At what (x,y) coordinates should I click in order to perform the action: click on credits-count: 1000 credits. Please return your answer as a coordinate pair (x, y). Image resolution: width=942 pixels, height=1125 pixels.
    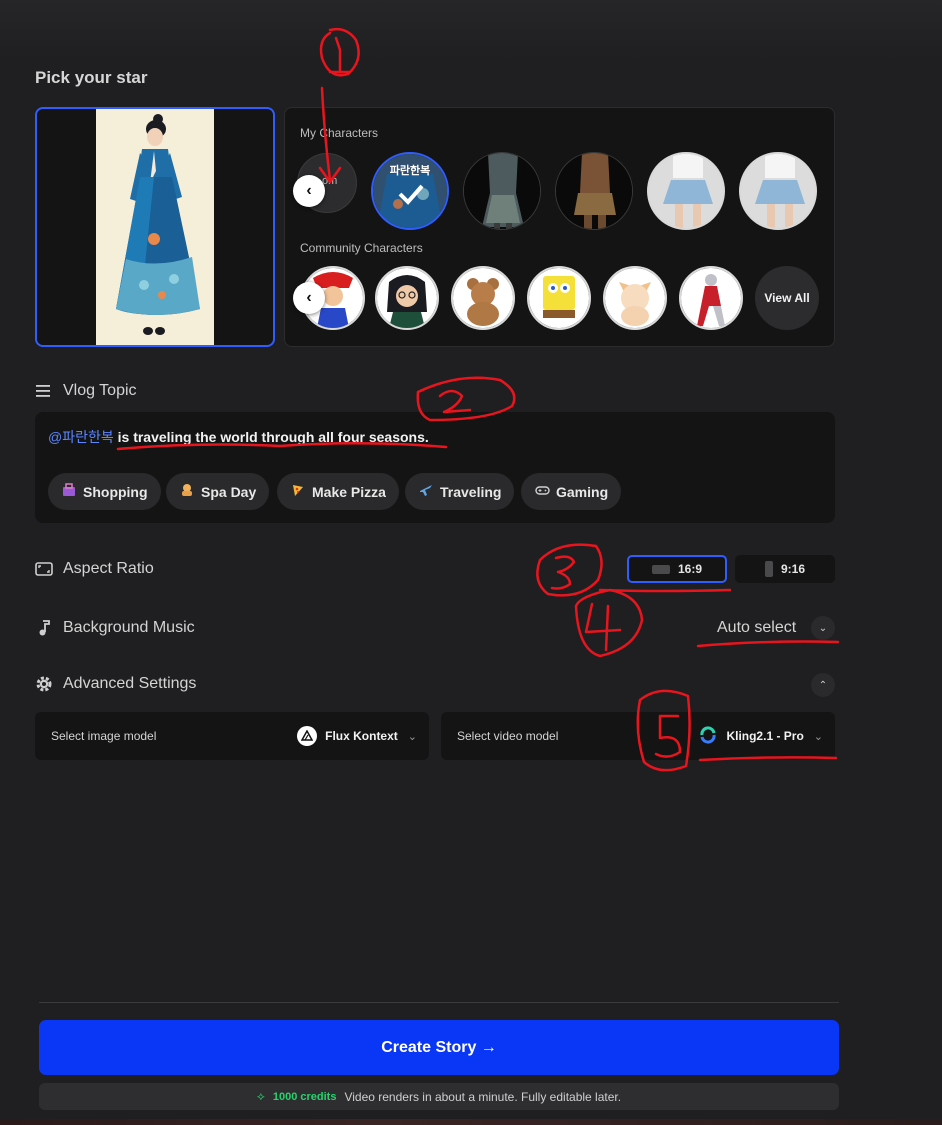
    Looking at the image, I should click on (304, 1096).